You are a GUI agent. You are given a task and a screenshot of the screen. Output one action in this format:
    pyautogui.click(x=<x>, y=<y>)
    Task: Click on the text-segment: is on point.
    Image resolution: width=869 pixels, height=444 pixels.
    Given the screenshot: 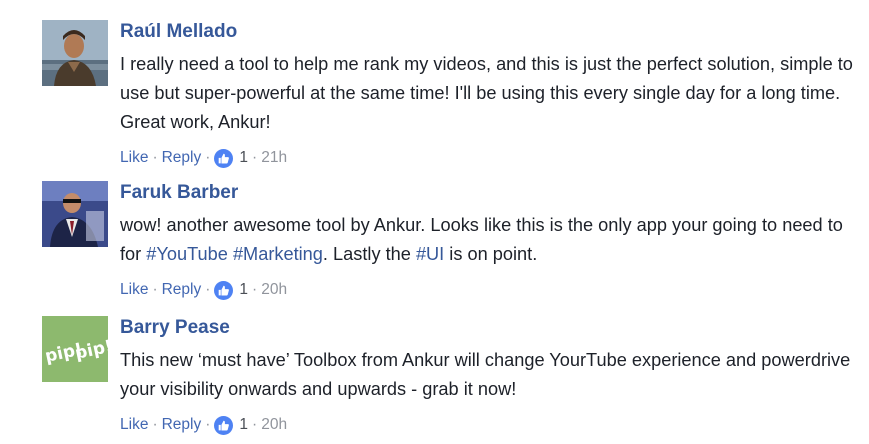 What is the action you would take?
    pyautogui.click(x=491, y=254)
    